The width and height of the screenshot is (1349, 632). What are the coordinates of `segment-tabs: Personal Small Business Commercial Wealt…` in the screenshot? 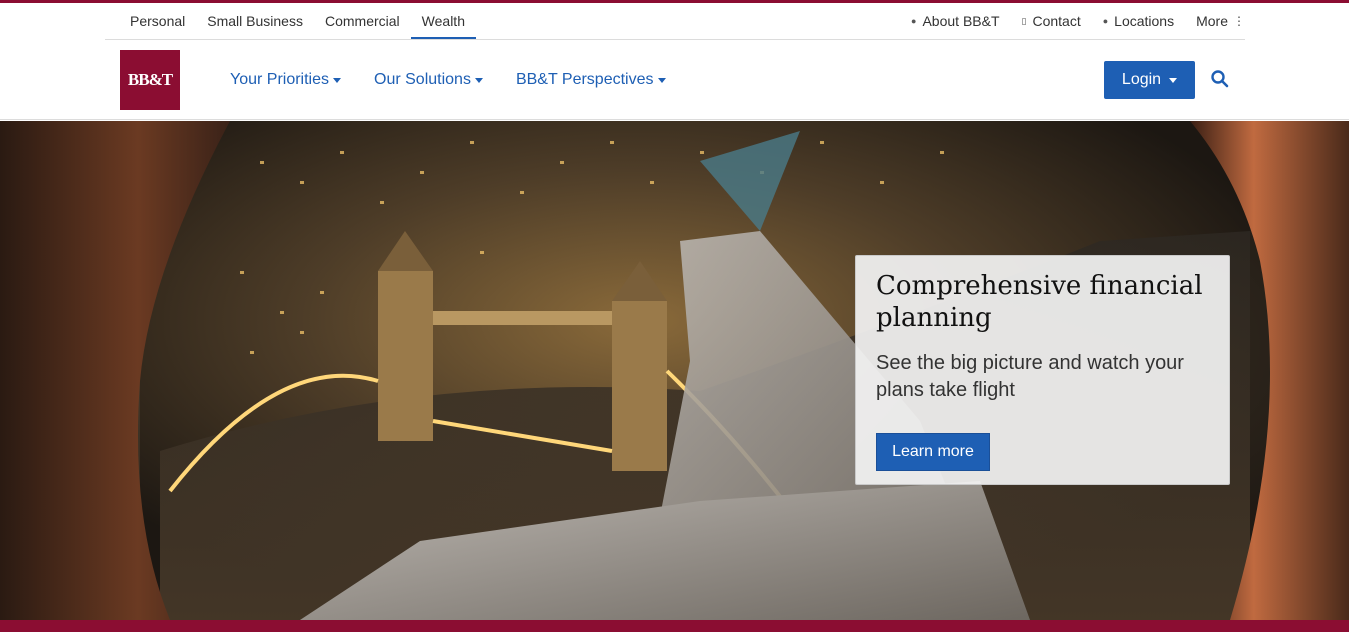 It's located at (290, 21).